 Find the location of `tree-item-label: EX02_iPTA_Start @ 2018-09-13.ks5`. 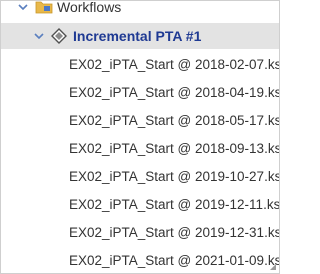

tree-item-label: EX02_iPTA_Start @ 2018-09-13.ks5 is located at coordinates (174, 148).